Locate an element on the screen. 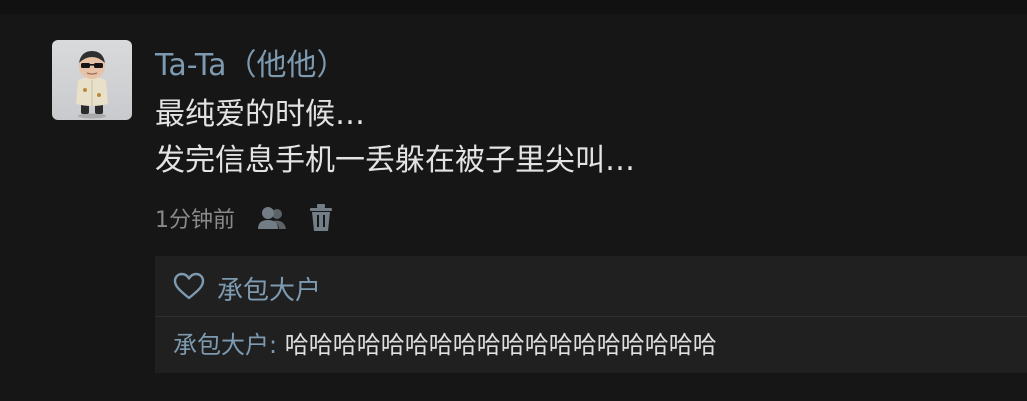 The height and width of the screenshot is (401, 1027). likes-names: 承包大户 is located at coordinates (269, 288).